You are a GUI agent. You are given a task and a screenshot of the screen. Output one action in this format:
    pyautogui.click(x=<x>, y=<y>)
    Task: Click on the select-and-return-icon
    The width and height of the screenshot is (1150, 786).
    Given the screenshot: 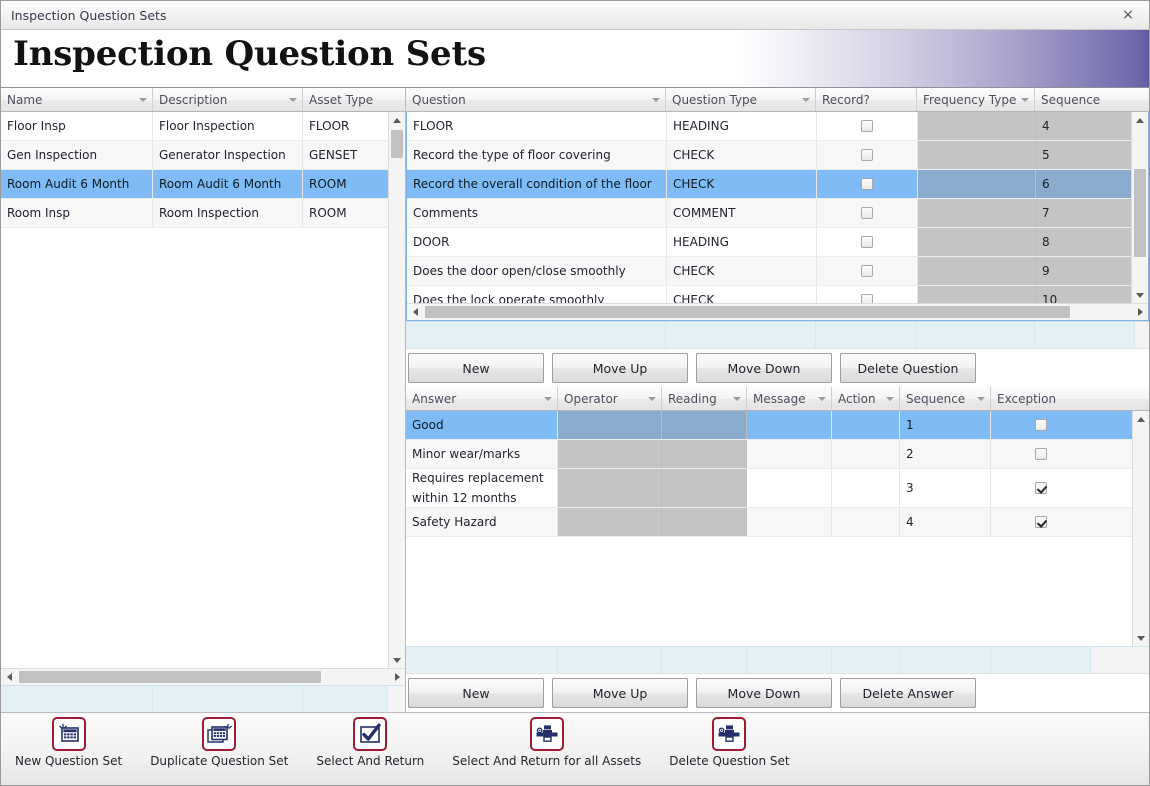 What is the action you would take?
    pyautogui.click(x=370, y=734)
    